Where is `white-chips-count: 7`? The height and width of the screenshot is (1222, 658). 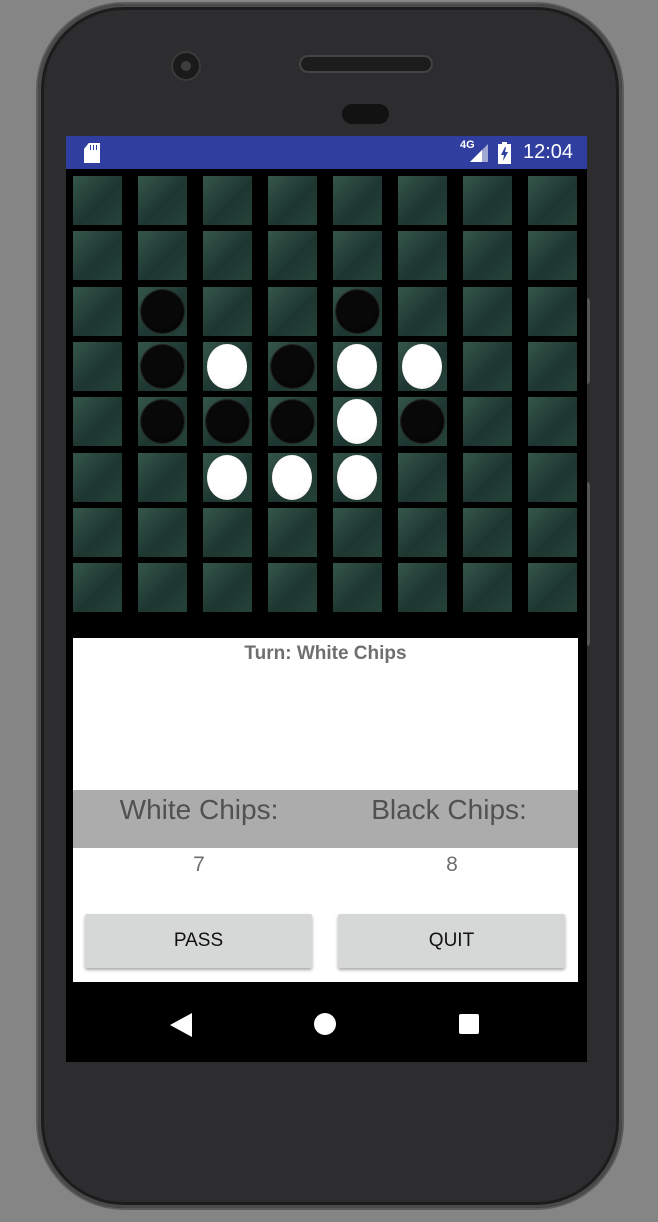
white-chips-count: 7 is located at coordinates (199, 864).